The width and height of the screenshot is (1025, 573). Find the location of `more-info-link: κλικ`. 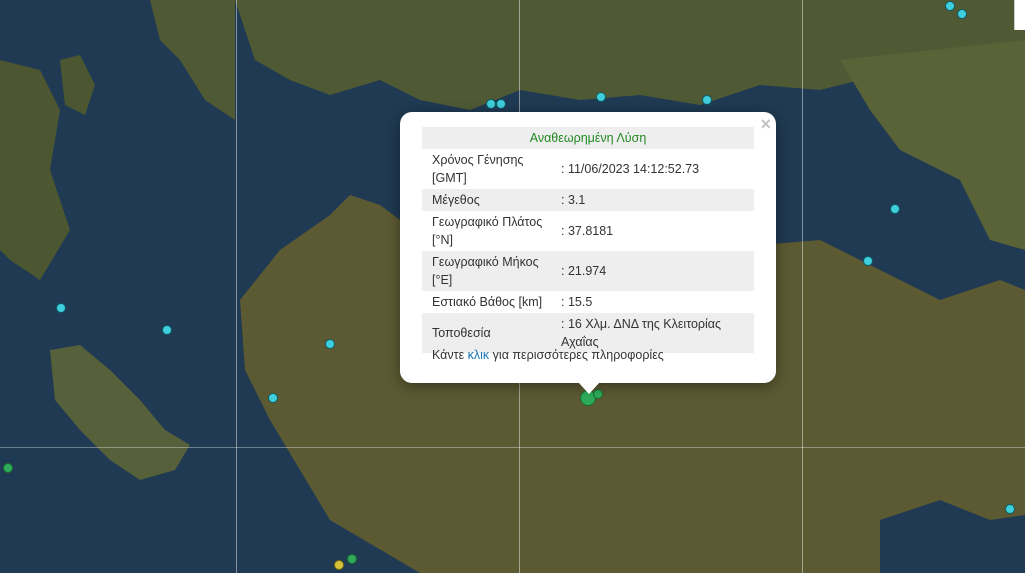

more-info-link: κλικ is located at coordinates (479, 355).